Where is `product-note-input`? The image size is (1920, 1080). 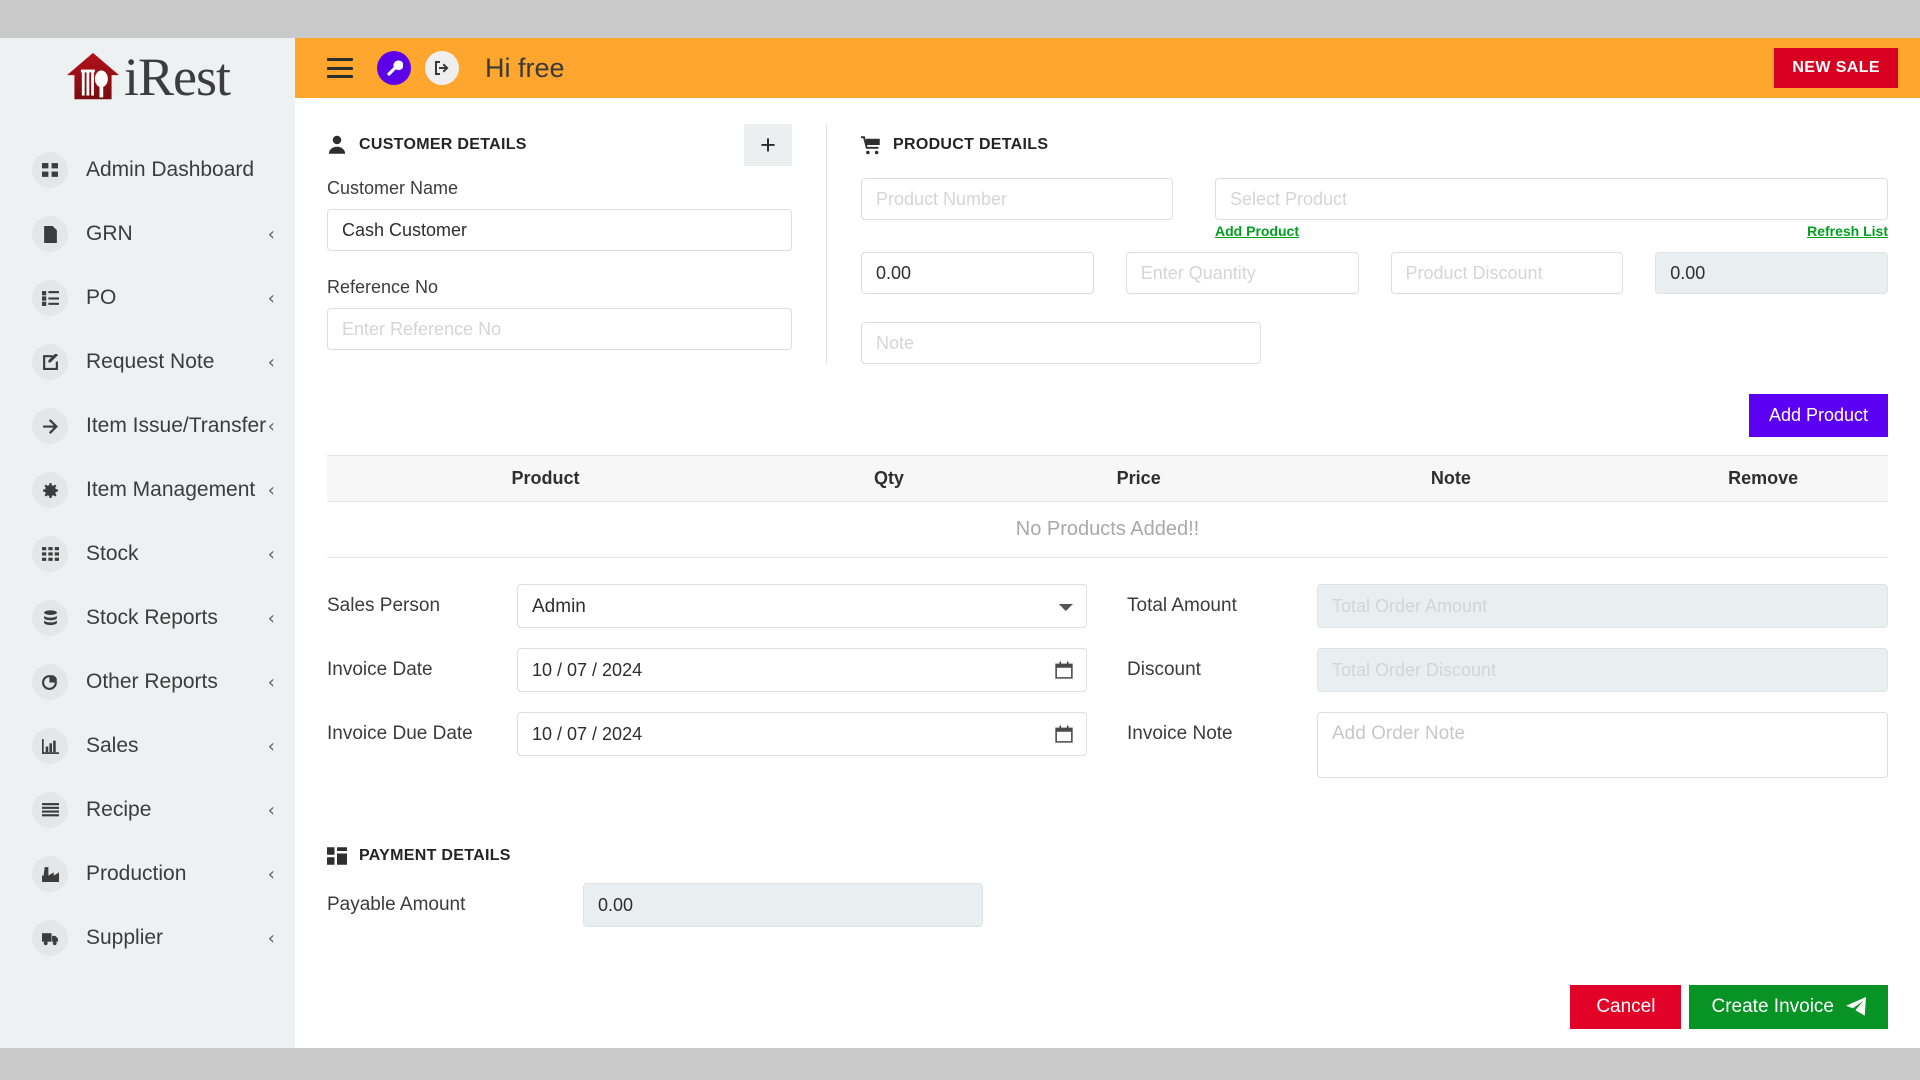 product-note-input is located at coordinates (1061, 343).